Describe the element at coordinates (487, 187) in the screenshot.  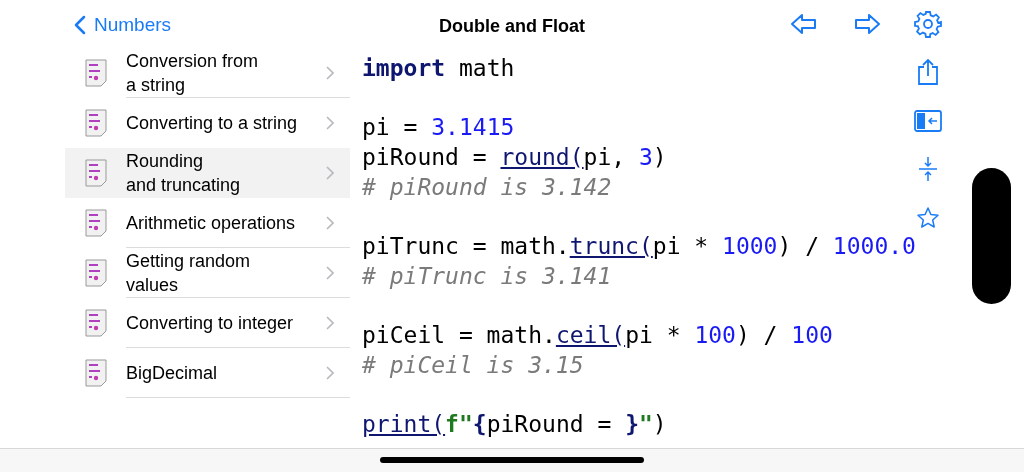
I see `code-line: # piRound is 3.142` at that location.